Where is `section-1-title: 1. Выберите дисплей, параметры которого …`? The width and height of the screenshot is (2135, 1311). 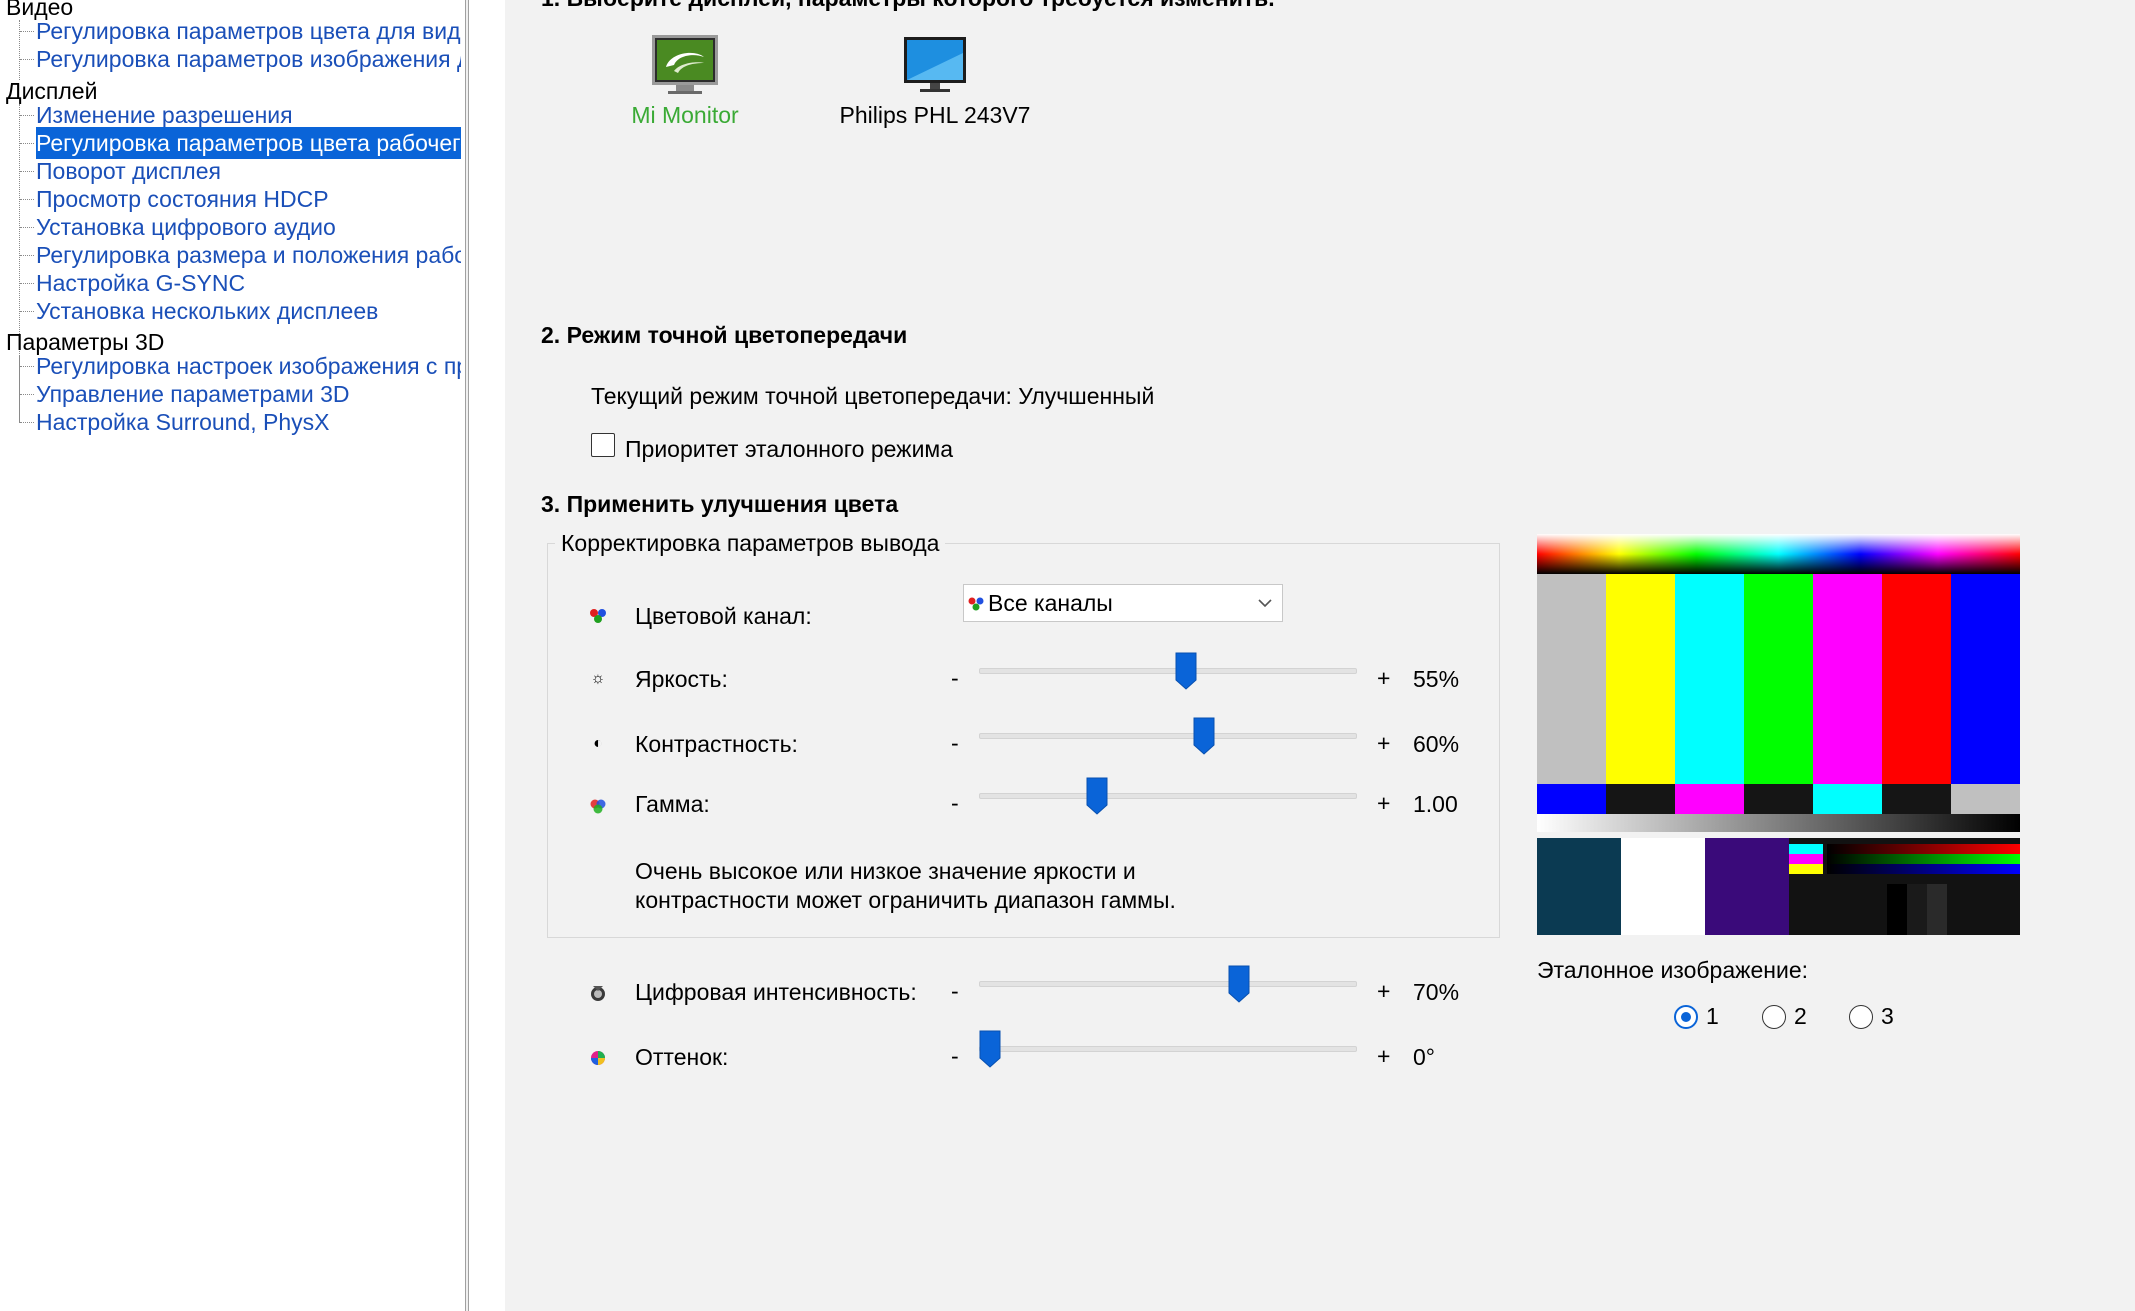
section-1-title: 1. Выберите дисплей, параметры которого … is located at coordinates (908, 6).